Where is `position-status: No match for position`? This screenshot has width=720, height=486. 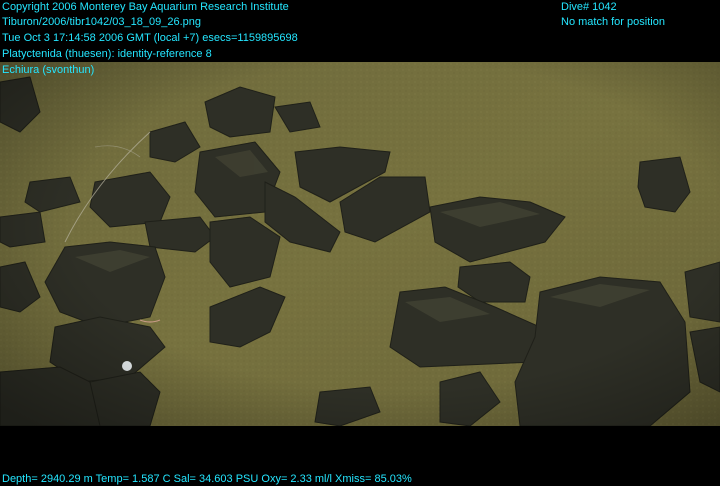 position-status: No match for position is located at coordinates (613, 22).